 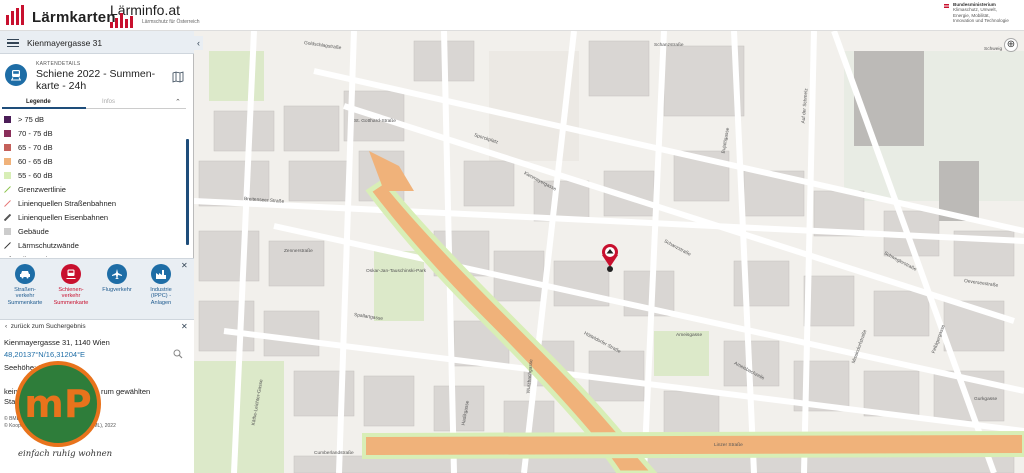 What do you see at coordinates (125, 20) in the screenshot?
I see `logo-bars-icon` at bounding box center [125, 20].